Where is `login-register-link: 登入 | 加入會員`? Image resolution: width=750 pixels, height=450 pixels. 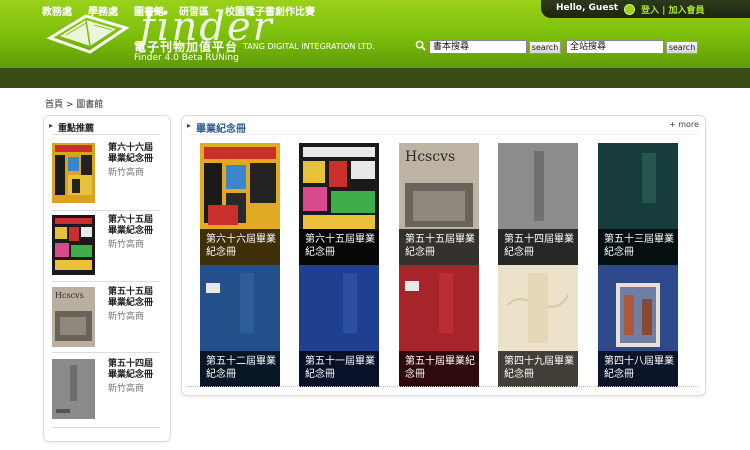 login-register-link: 登入 | 加入會員 is located at coordinates (673, 9).